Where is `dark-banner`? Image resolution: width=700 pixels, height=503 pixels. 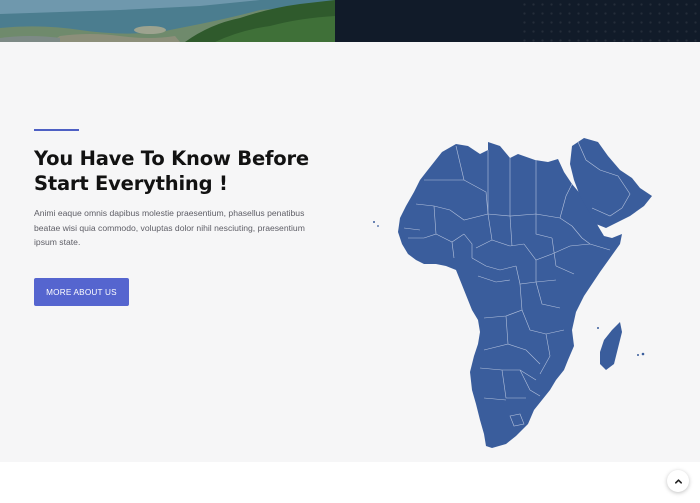
dark-banner is located at coordinates (517, 21).